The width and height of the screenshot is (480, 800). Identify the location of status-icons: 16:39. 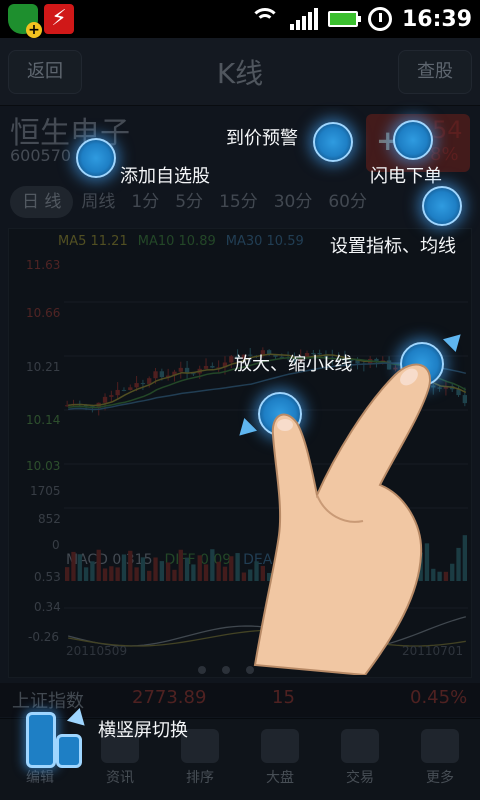
(360, 19).